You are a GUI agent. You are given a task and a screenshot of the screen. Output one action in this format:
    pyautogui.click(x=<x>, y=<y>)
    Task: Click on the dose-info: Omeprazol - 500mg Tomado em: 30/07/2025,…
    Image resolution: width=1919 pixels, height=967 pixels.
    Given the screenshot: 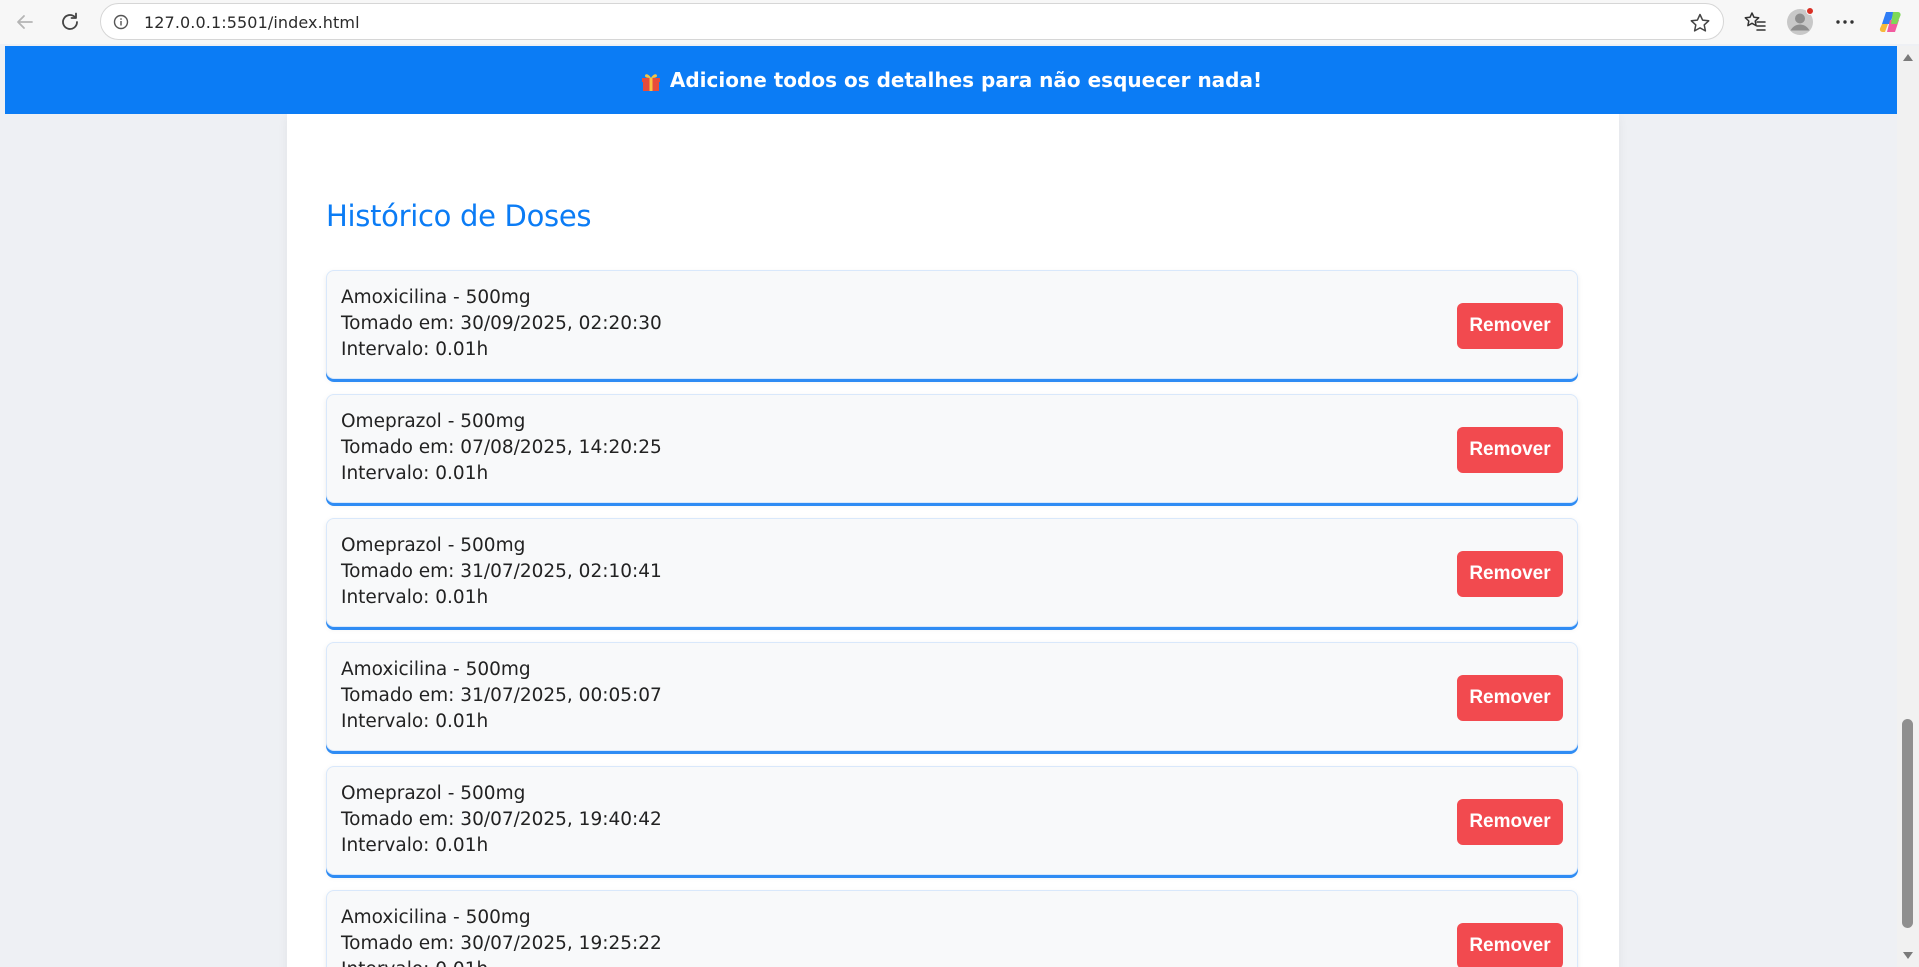 What is the action you would take?
    pyautogui.click(x=501, y=820)
    